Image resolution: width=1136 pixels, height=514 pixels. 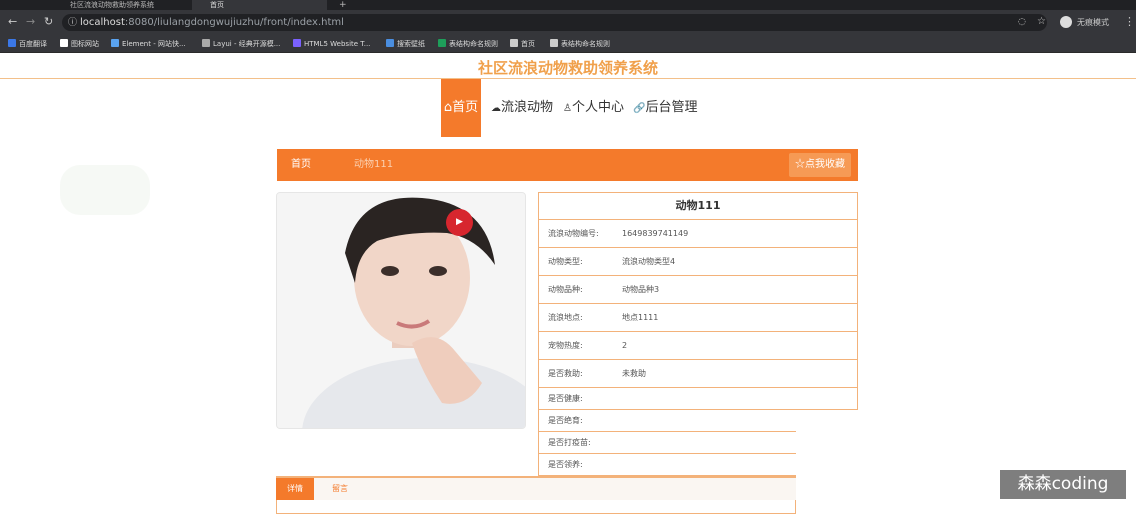 What do you see at coordinates (112, 5) in the screenshot?
I see `tab-title: 社区流浪动物救助领养系统` at bounding box center [112, 5].